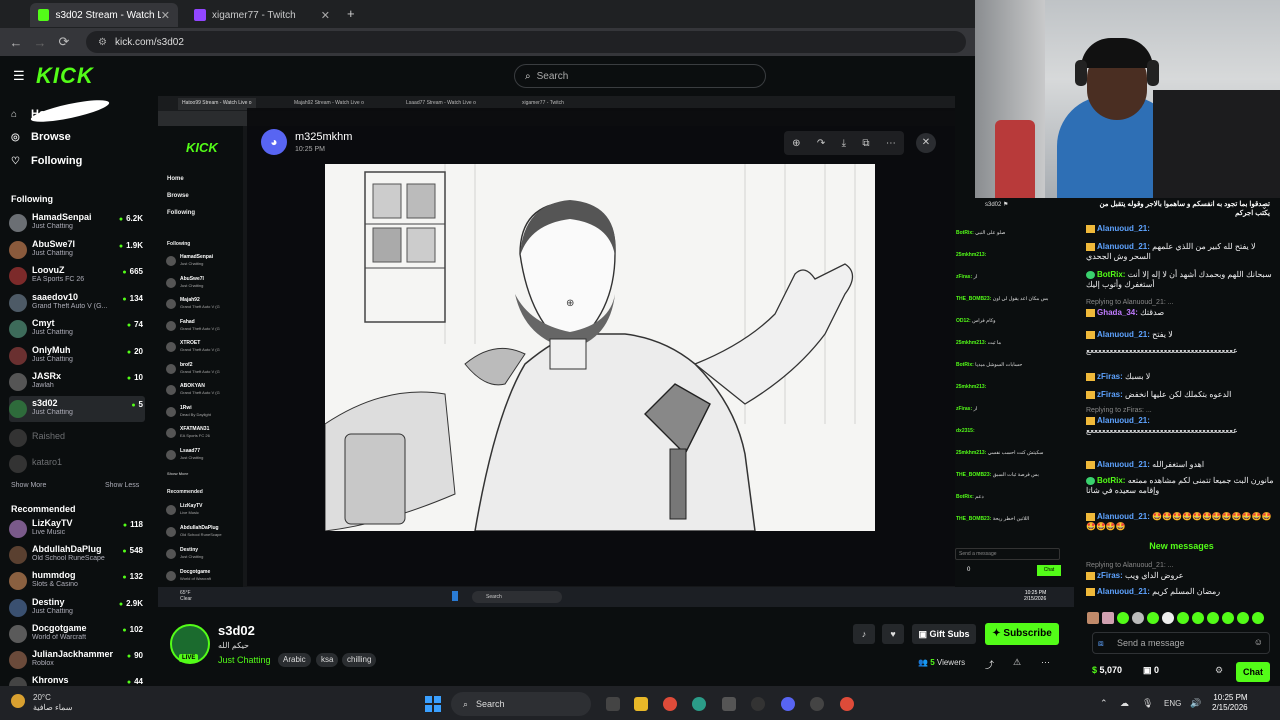  Describe the element at coordinates (16, 42) in the screenshot. I see `back-arrow-icon: ←` at that location.